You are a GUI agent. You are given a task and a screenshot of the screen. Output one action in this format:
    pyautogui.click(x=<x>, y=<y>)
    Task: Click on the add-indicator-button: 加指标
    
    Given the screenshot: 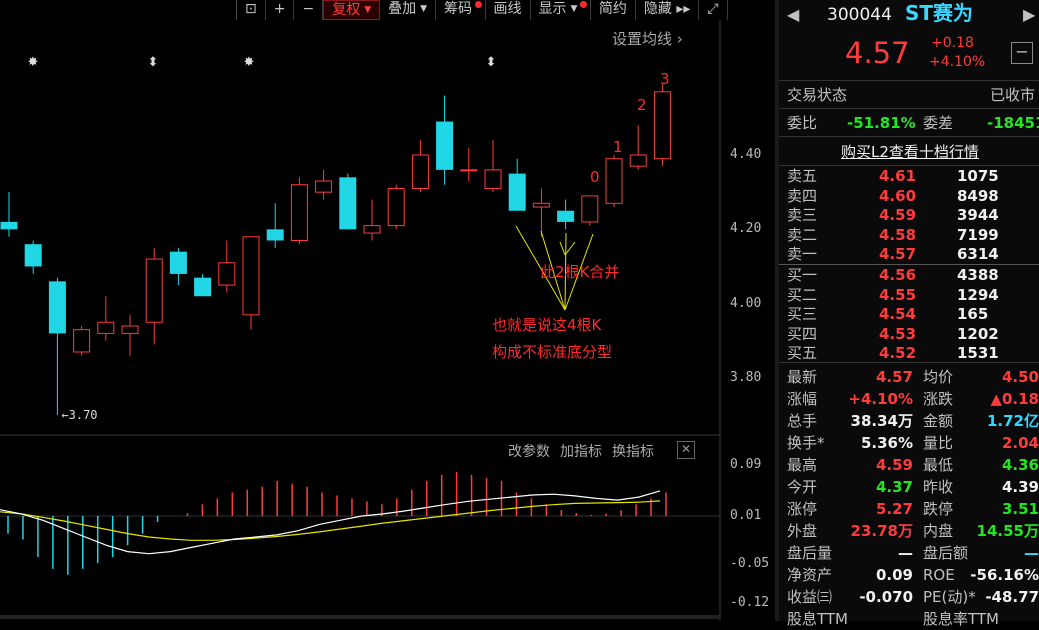 What is the action you would take?
    pyautogui.click(x=581, y=451)
    